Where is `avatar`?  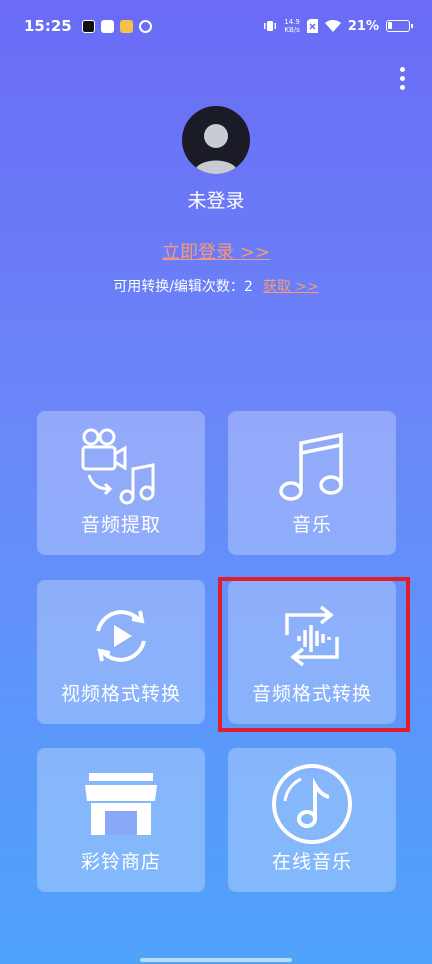 avatar is located at coordinates (216, 140).